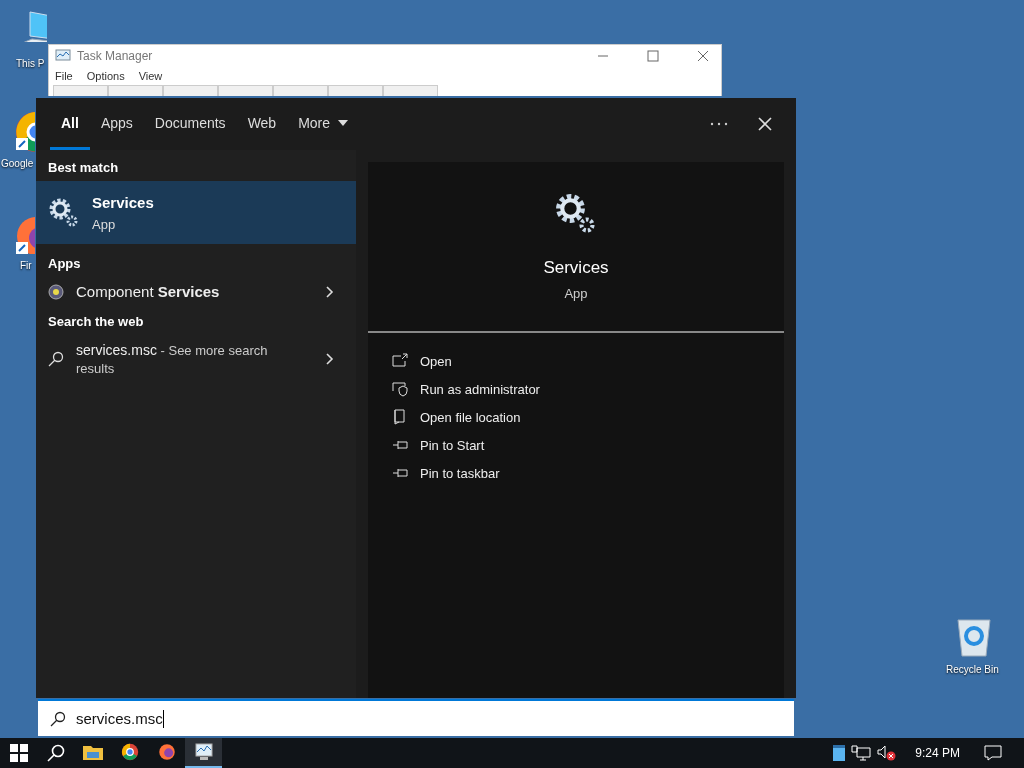 This screenshot has height=768, width=1024. I want to click on caret-icon, so click(343, 122).